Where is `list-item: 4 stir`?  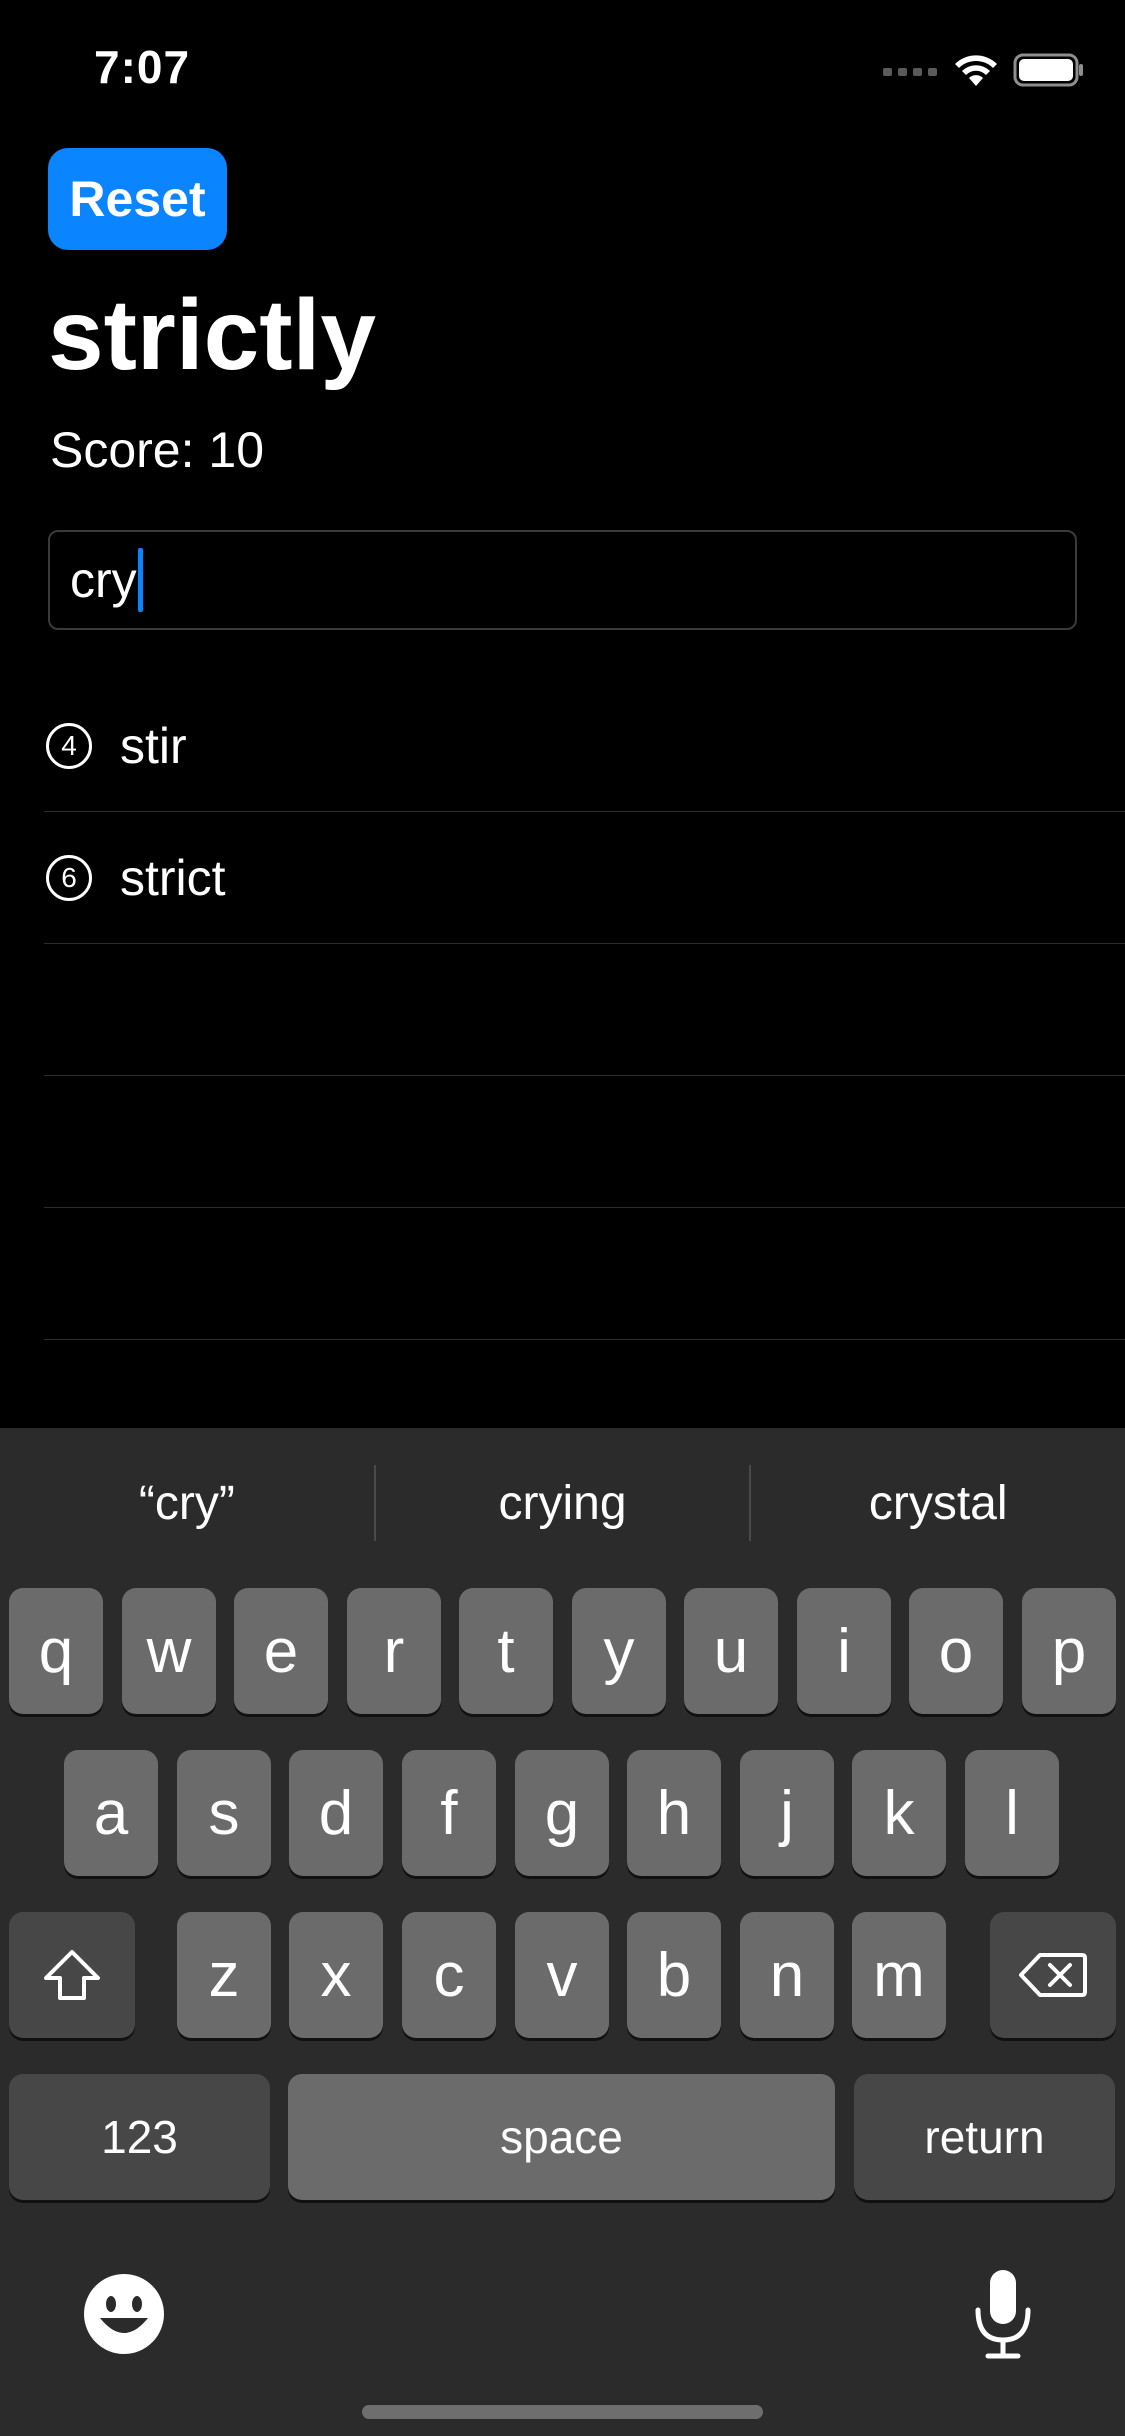
list-item: 4 stir is located at coordinates (584, 746).